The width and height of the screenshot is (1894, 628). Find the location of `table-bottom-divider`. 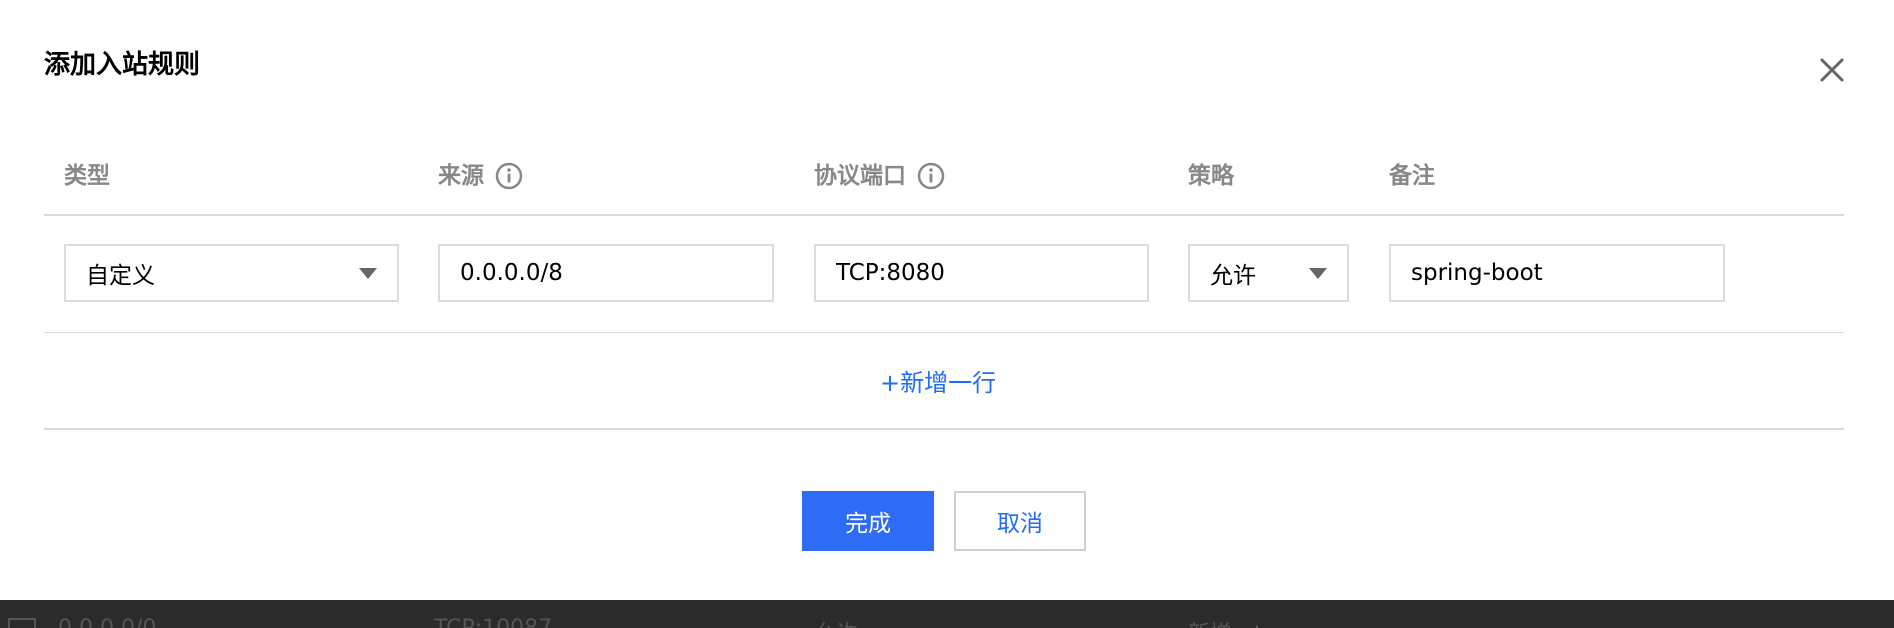

table-bottom-divider is located at coordinates (944, 429).